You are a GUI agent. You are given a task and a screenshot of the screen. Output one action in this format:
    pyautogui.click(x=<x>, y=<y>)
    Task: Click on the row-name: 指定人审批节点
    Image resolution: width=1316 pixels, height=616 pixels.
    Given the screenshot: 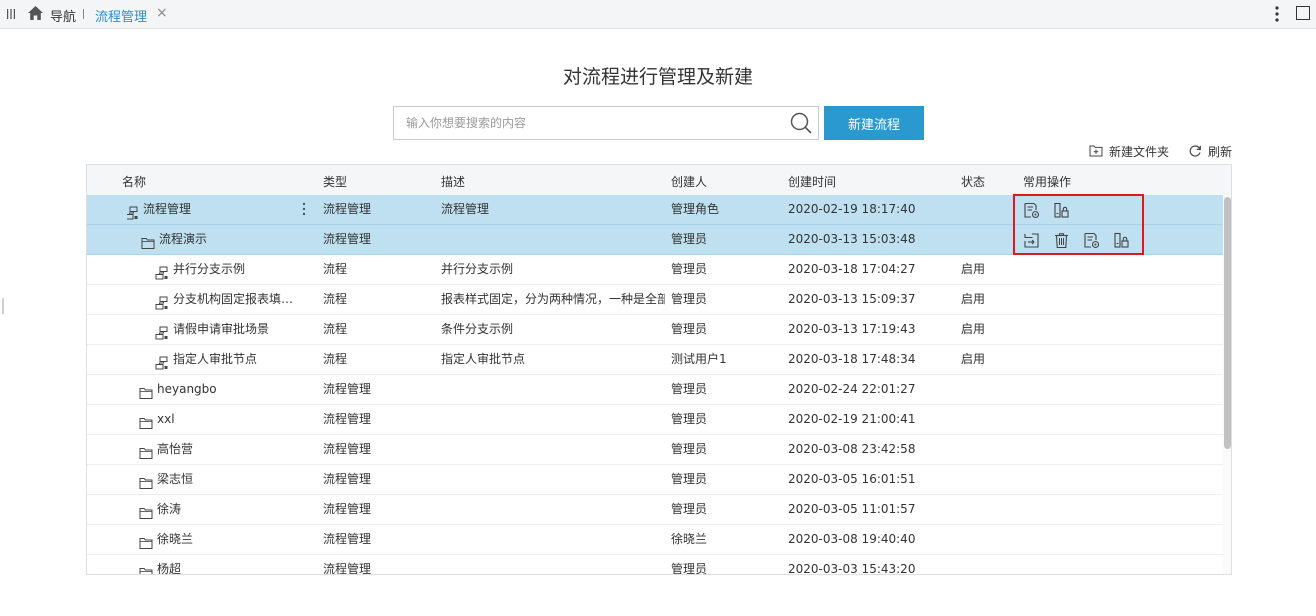 What is the action you would take?
    pyautogui.click(x=238, y=359)
    